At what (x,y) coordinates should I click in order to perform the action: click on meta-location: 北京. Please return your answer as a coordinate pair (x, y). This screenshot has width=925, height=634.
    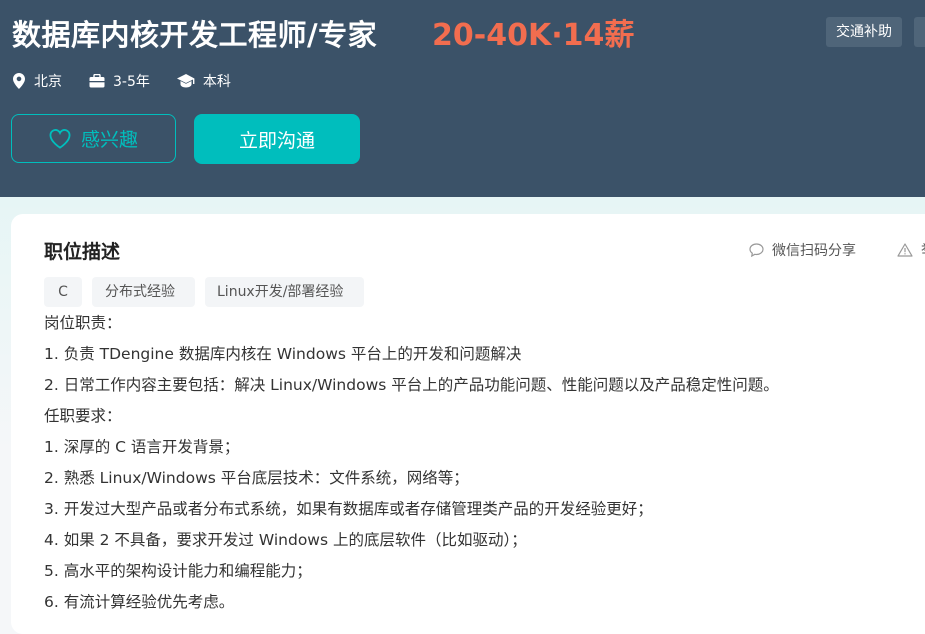
    Looking at the image, I should click on (37, 81).